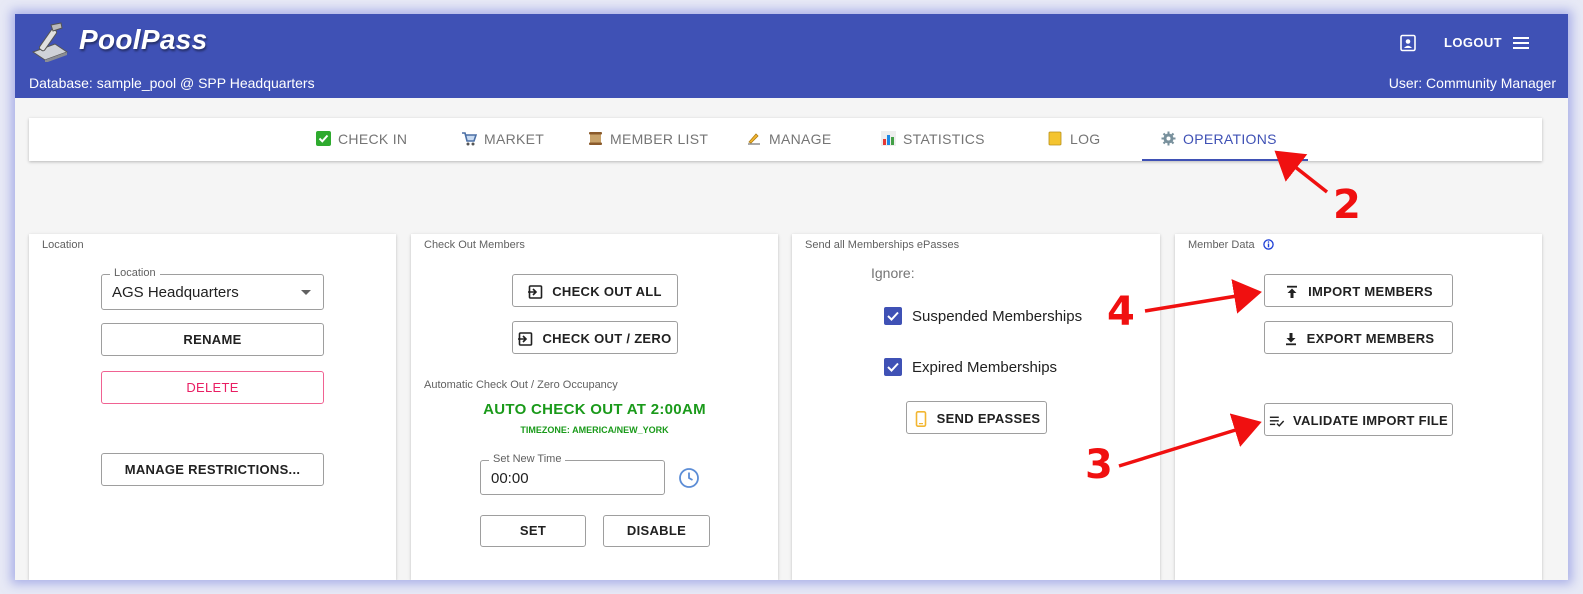 The height and width of the screenshot is (594, 1583). Describe the element at coordinates (1190, 440) in the screenshot. I see `arrow-to-validate-import` at that location.